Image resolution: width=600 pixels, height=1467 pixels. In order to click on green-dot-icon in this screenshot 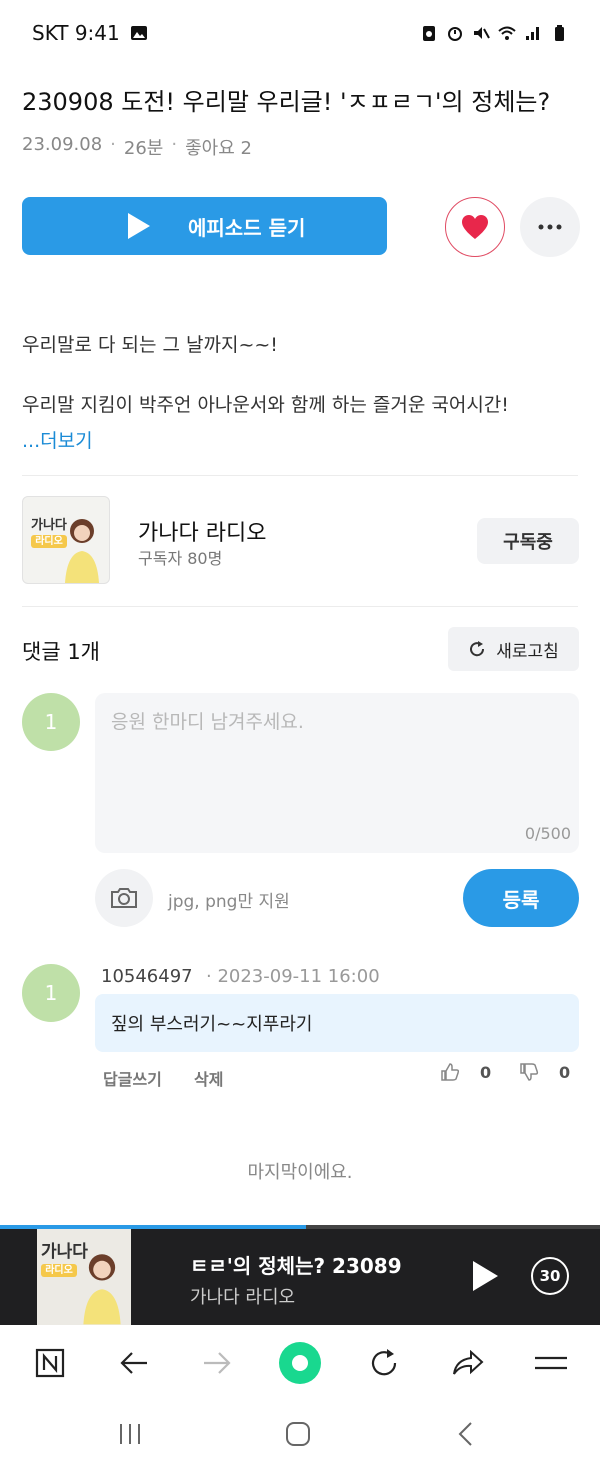, I will do `click(300, 1363)`.